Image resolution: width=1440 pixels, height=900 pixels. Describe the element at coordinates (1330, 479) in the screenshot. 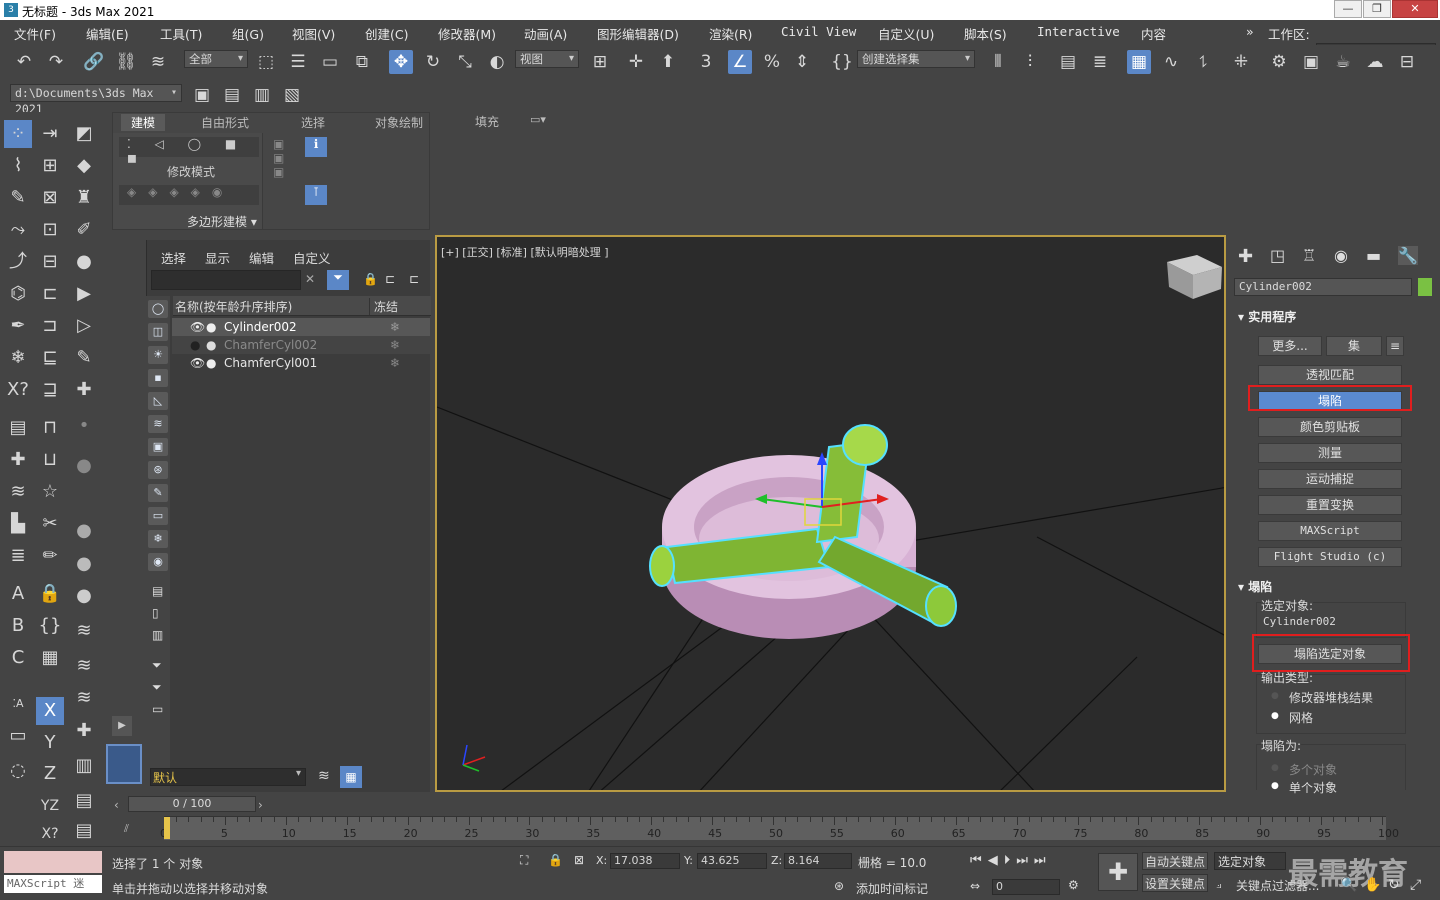

I see `utility-motion-capture: 运动捕捉` at that location.